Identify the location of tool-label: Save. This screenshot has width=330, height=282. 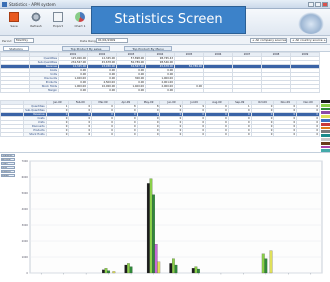
(14, 26).